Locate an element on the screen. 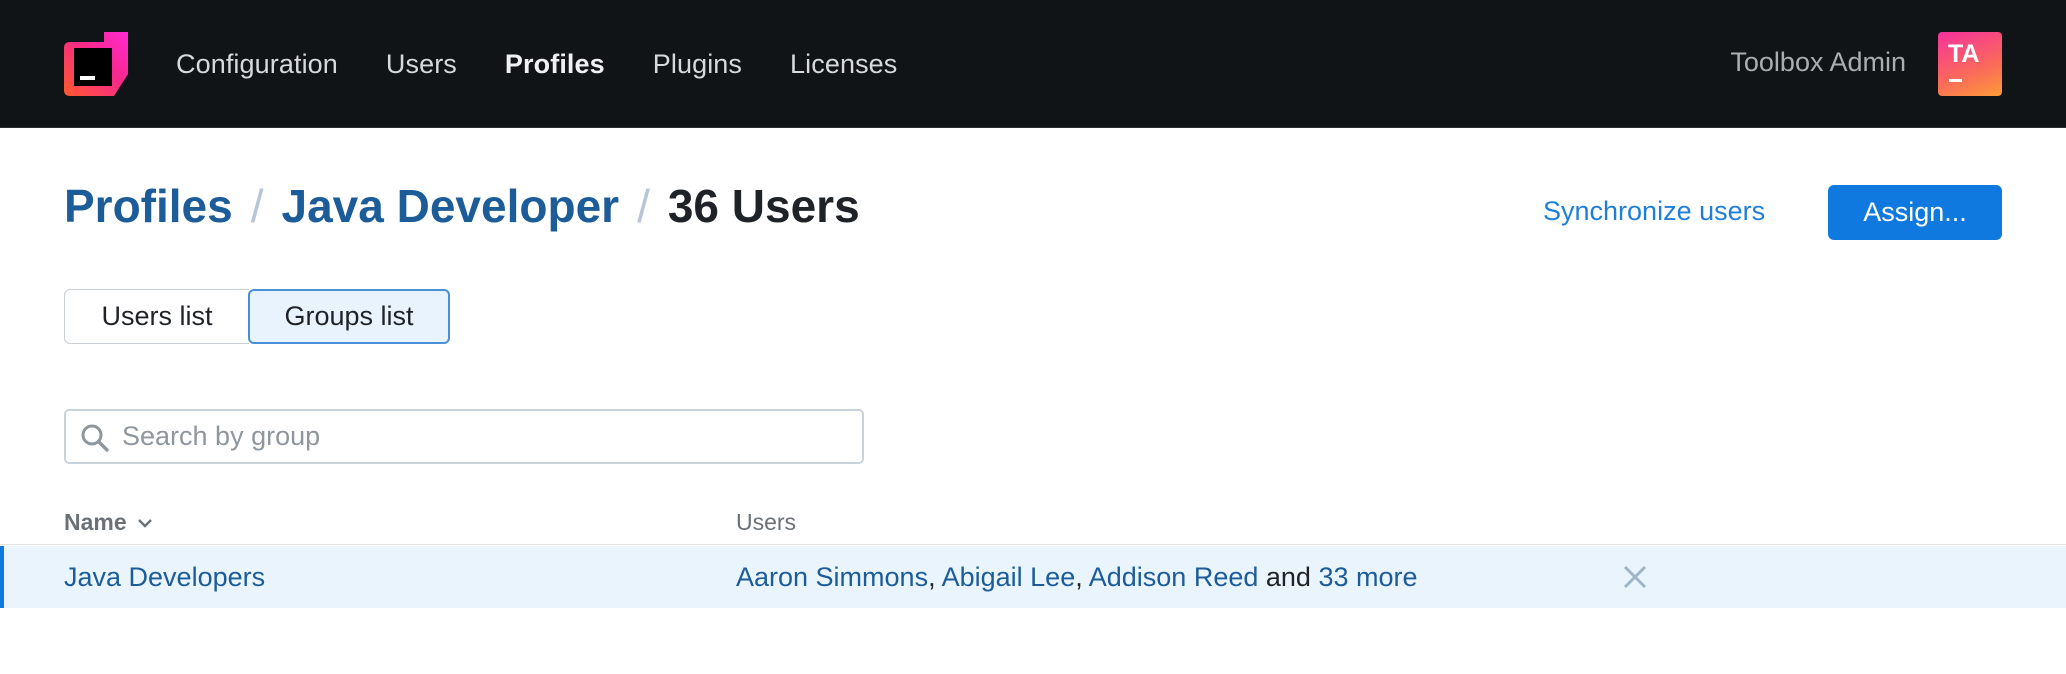  breadcrumb: Profiles / Java Developer / 36 Users is located at coordinates (462, 206).